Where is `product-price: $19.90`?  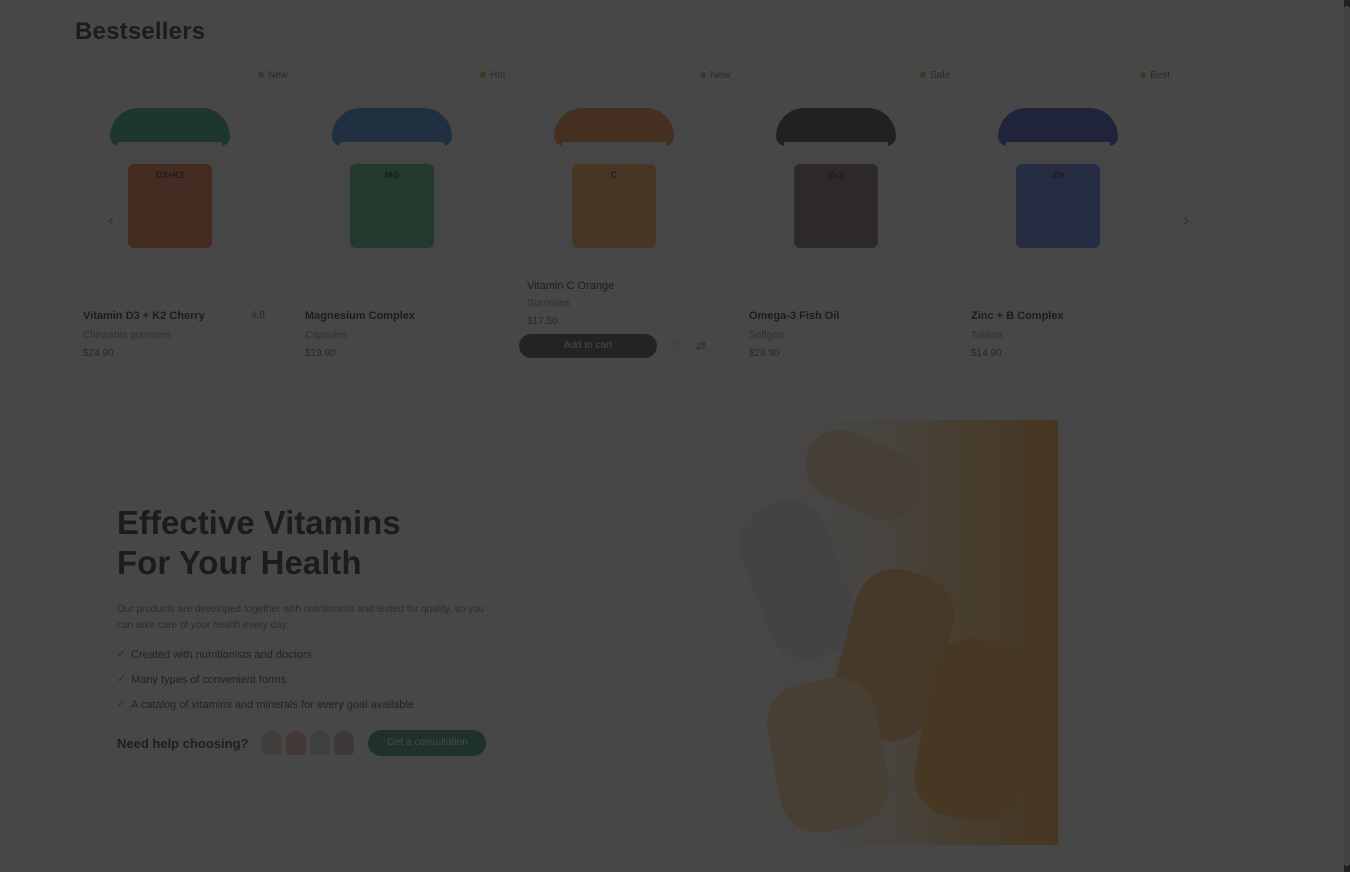 product-price: $19.90 is located at coordinates (320, 353).